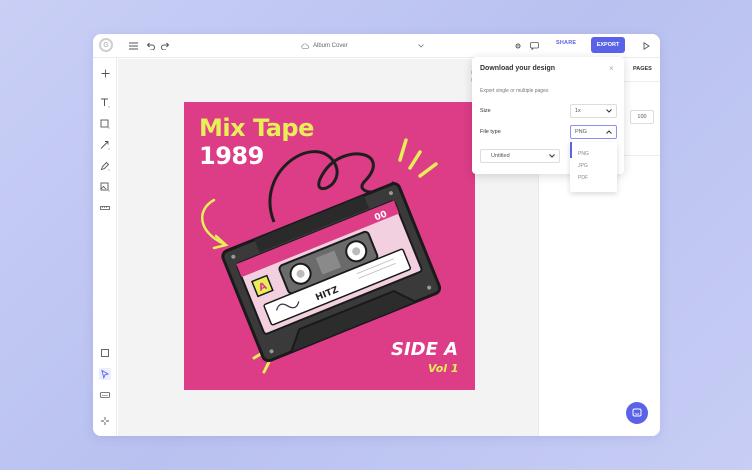 The height and width of the screenshot is (470, 752). I want to click on pages-select-value: Untitled, so click(500, 156).